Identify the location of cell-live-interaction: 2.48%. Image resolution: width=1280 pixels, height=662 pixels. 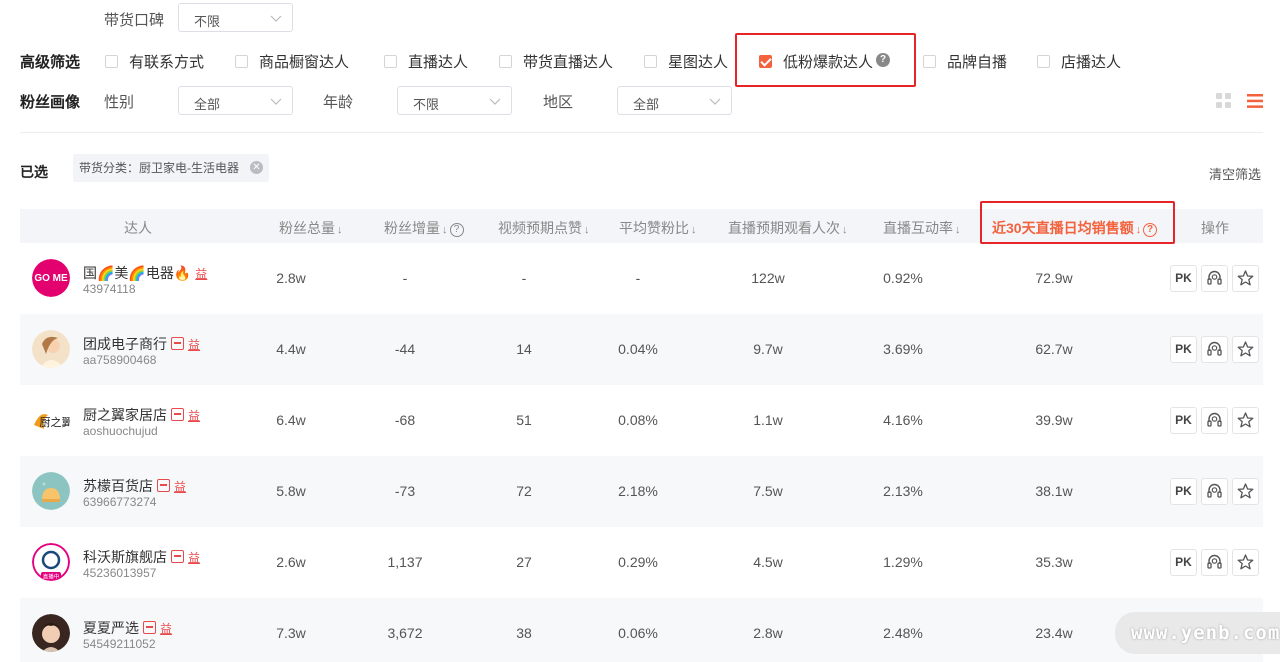
(903, 633).